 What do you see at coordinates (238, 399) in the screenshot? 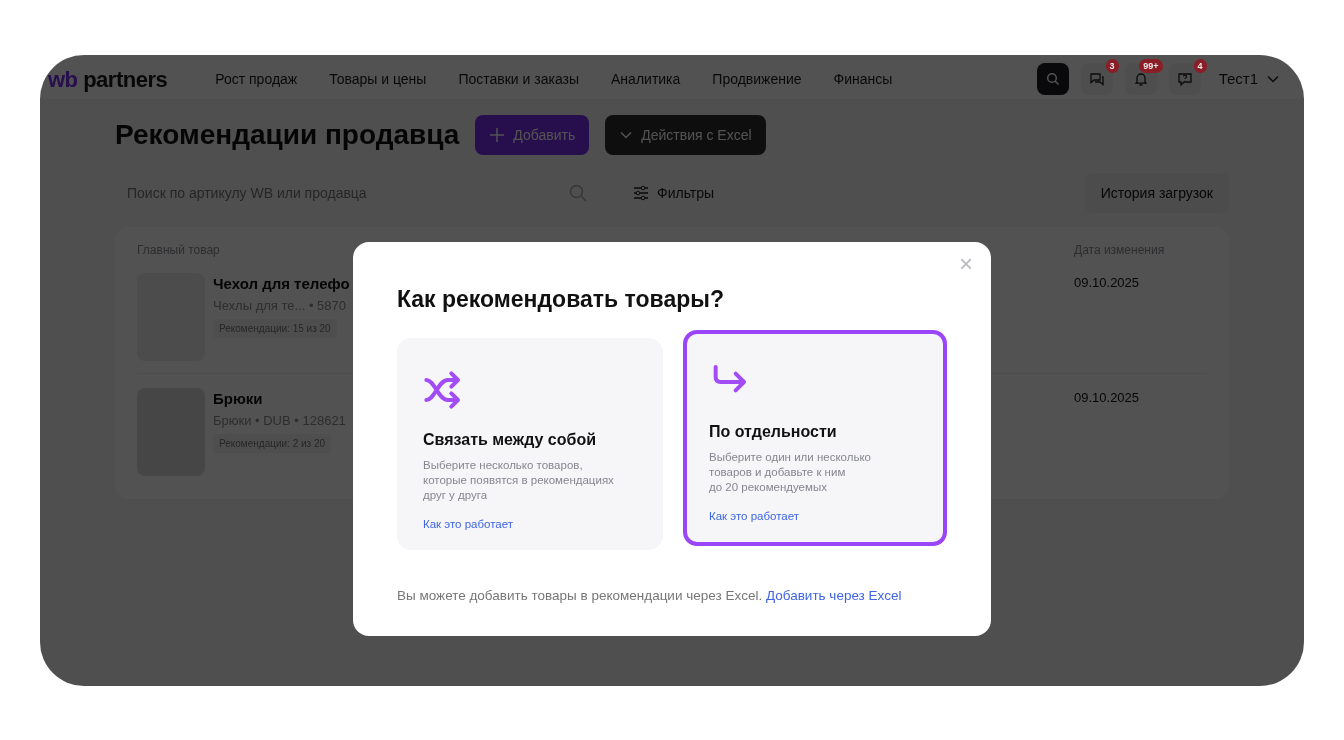
I see `product-name: Брюки` at bounding box center [238, 399].